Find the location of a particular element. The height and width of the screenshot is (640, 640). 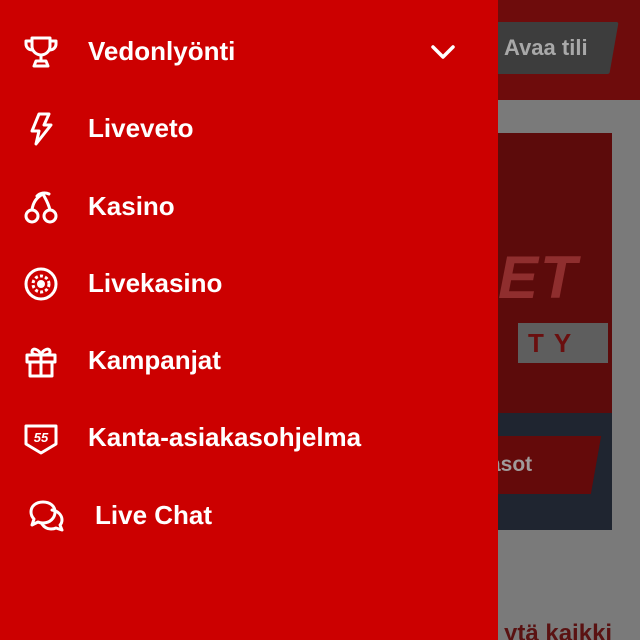

roulette-icon is located at coordinates (41, 284).